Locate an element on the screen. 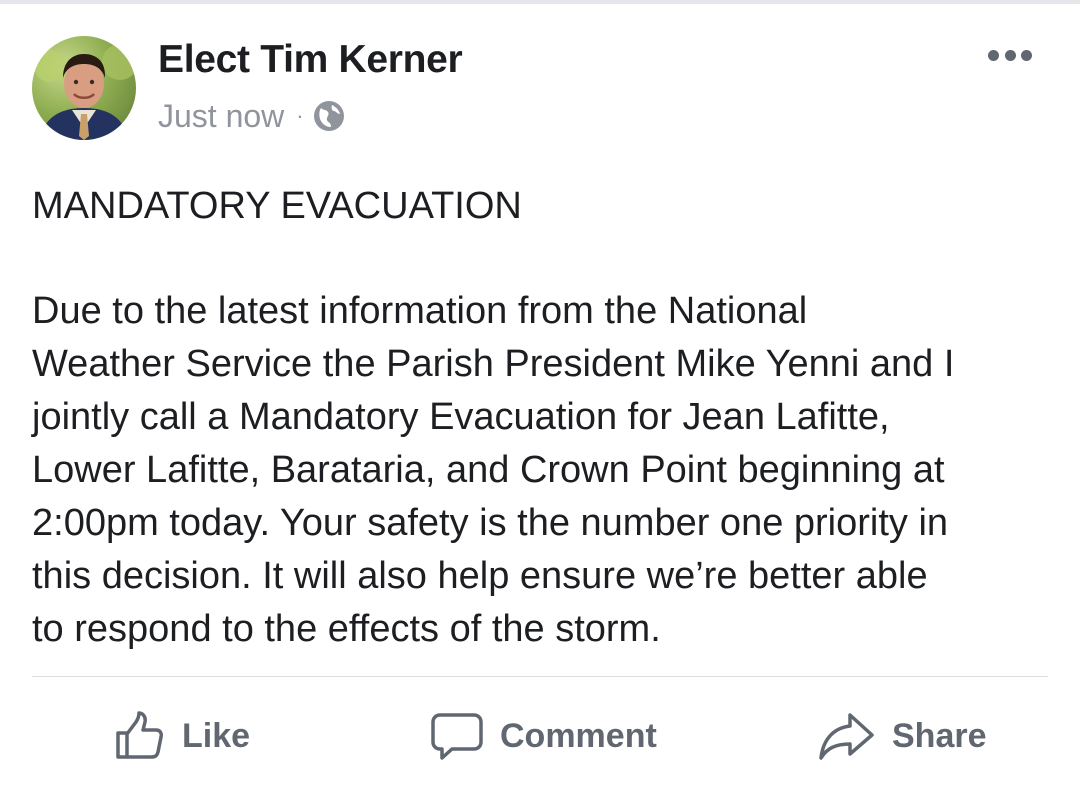 Image resolution: width=1080 pixels, height=807 pixels. message-line: to respond to the effects of the storm. is located at coordinates (346, 629).